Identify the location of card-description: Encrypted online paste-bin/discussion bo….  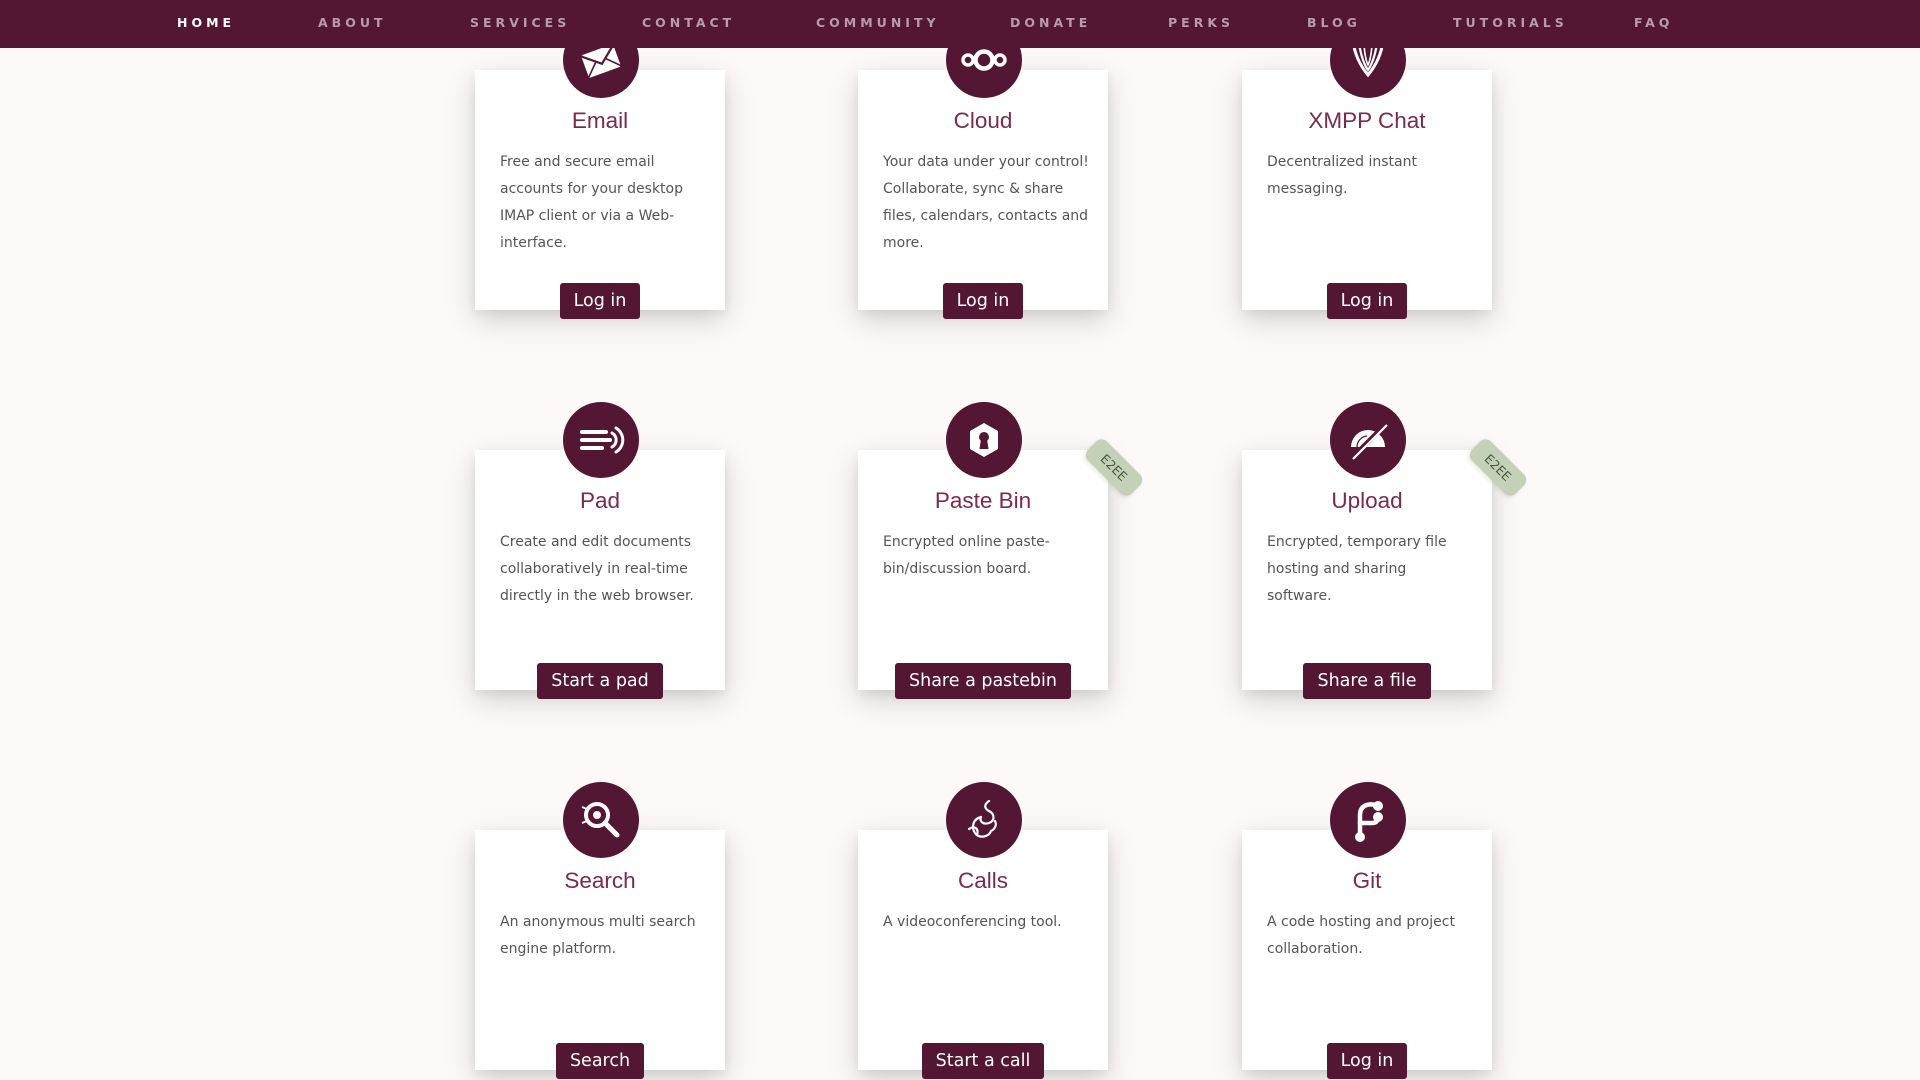
(966, 555).